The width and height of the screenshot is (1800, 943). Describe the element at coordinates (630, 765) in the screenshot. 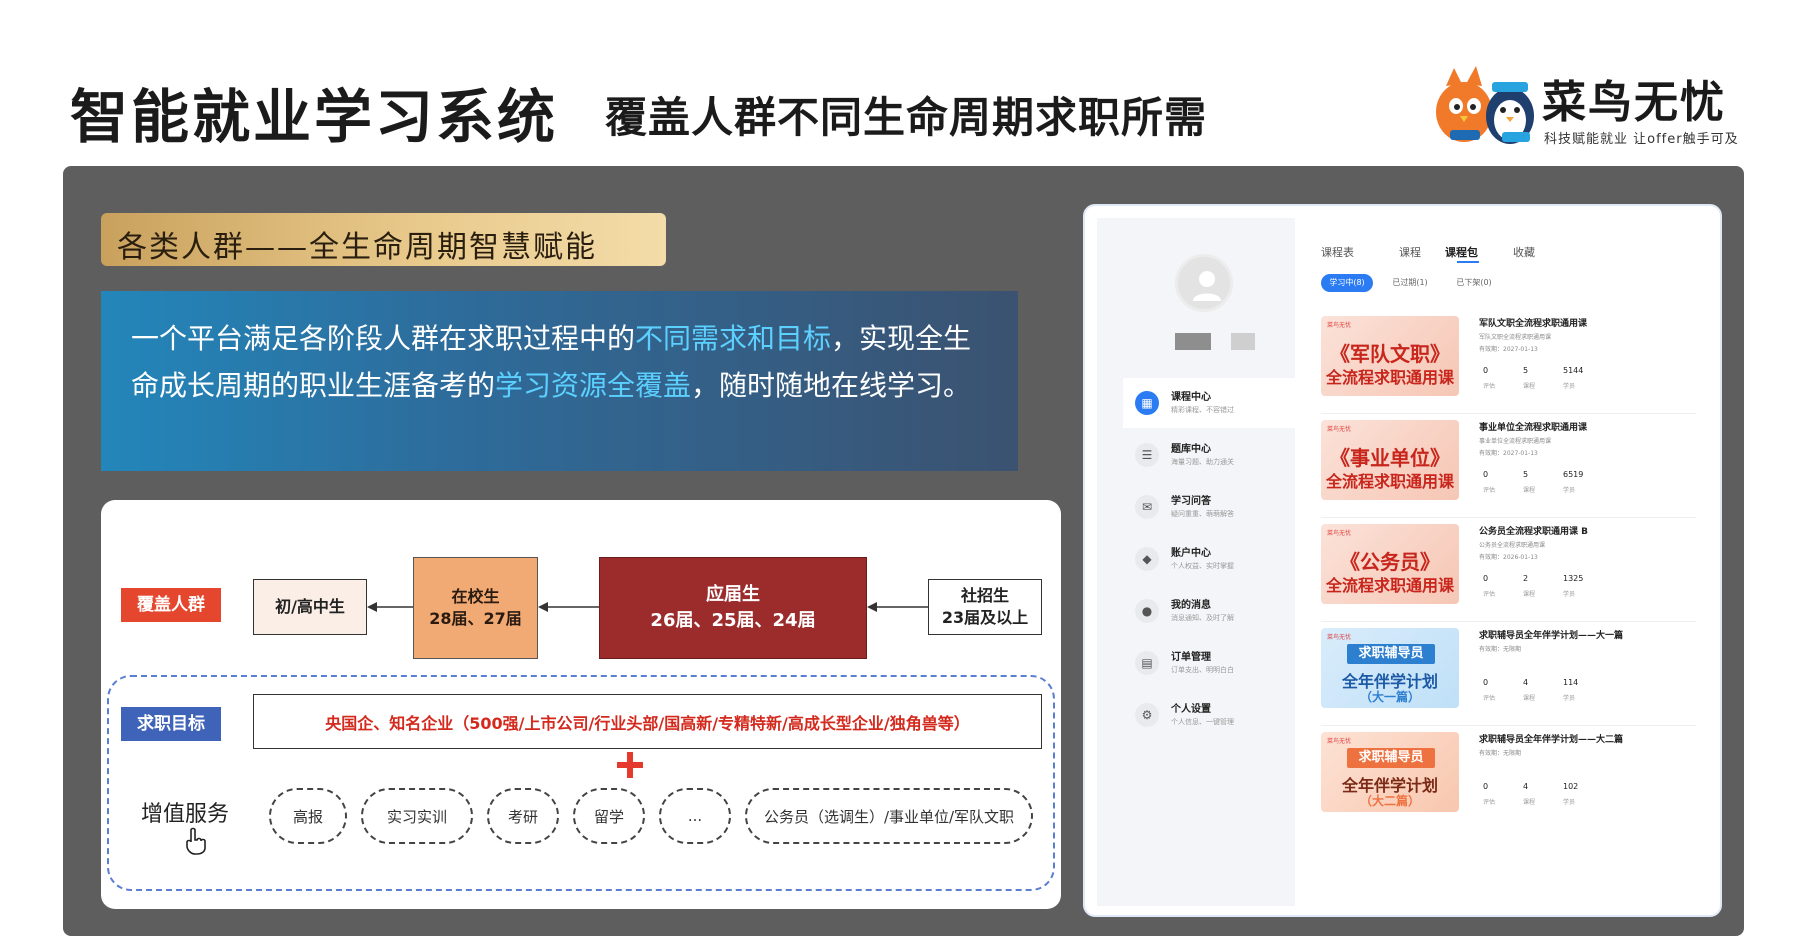

I see `plus-icon` at that location.